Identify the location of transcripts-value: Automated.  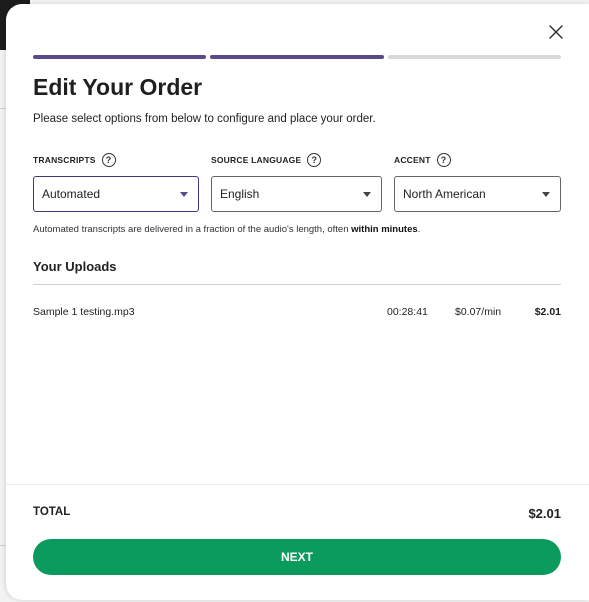
(71, 194).